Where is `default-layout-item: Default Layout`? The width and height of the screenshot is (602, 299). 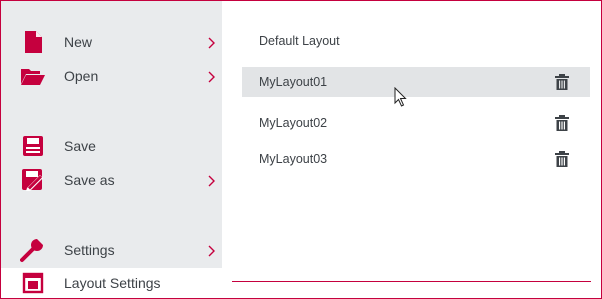
default-layout-item: Default Layout is located at coordinates (299, 41).